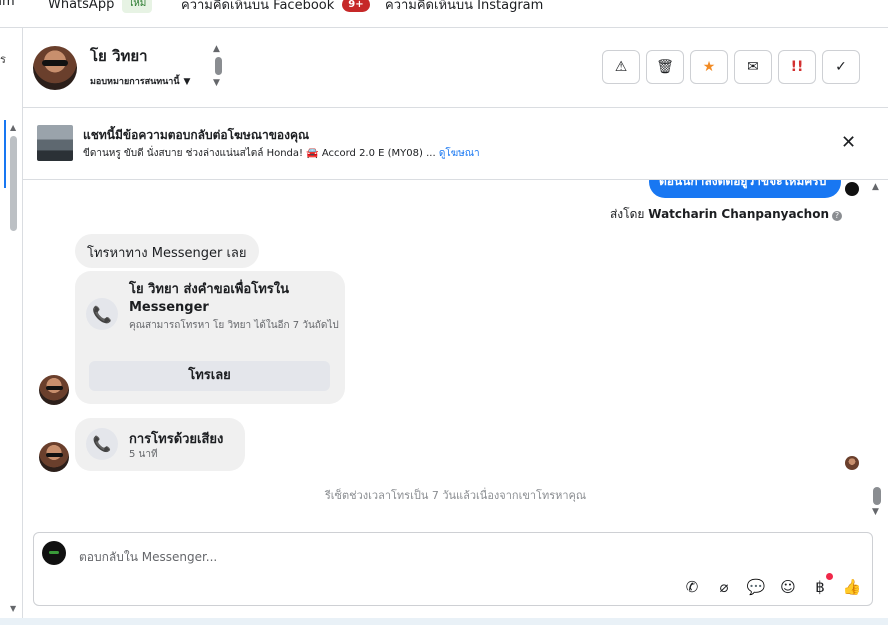  I want to click on voice-call-card: 📞 การโทรด้วยเสียง 5 นาที, so click(160, 444).